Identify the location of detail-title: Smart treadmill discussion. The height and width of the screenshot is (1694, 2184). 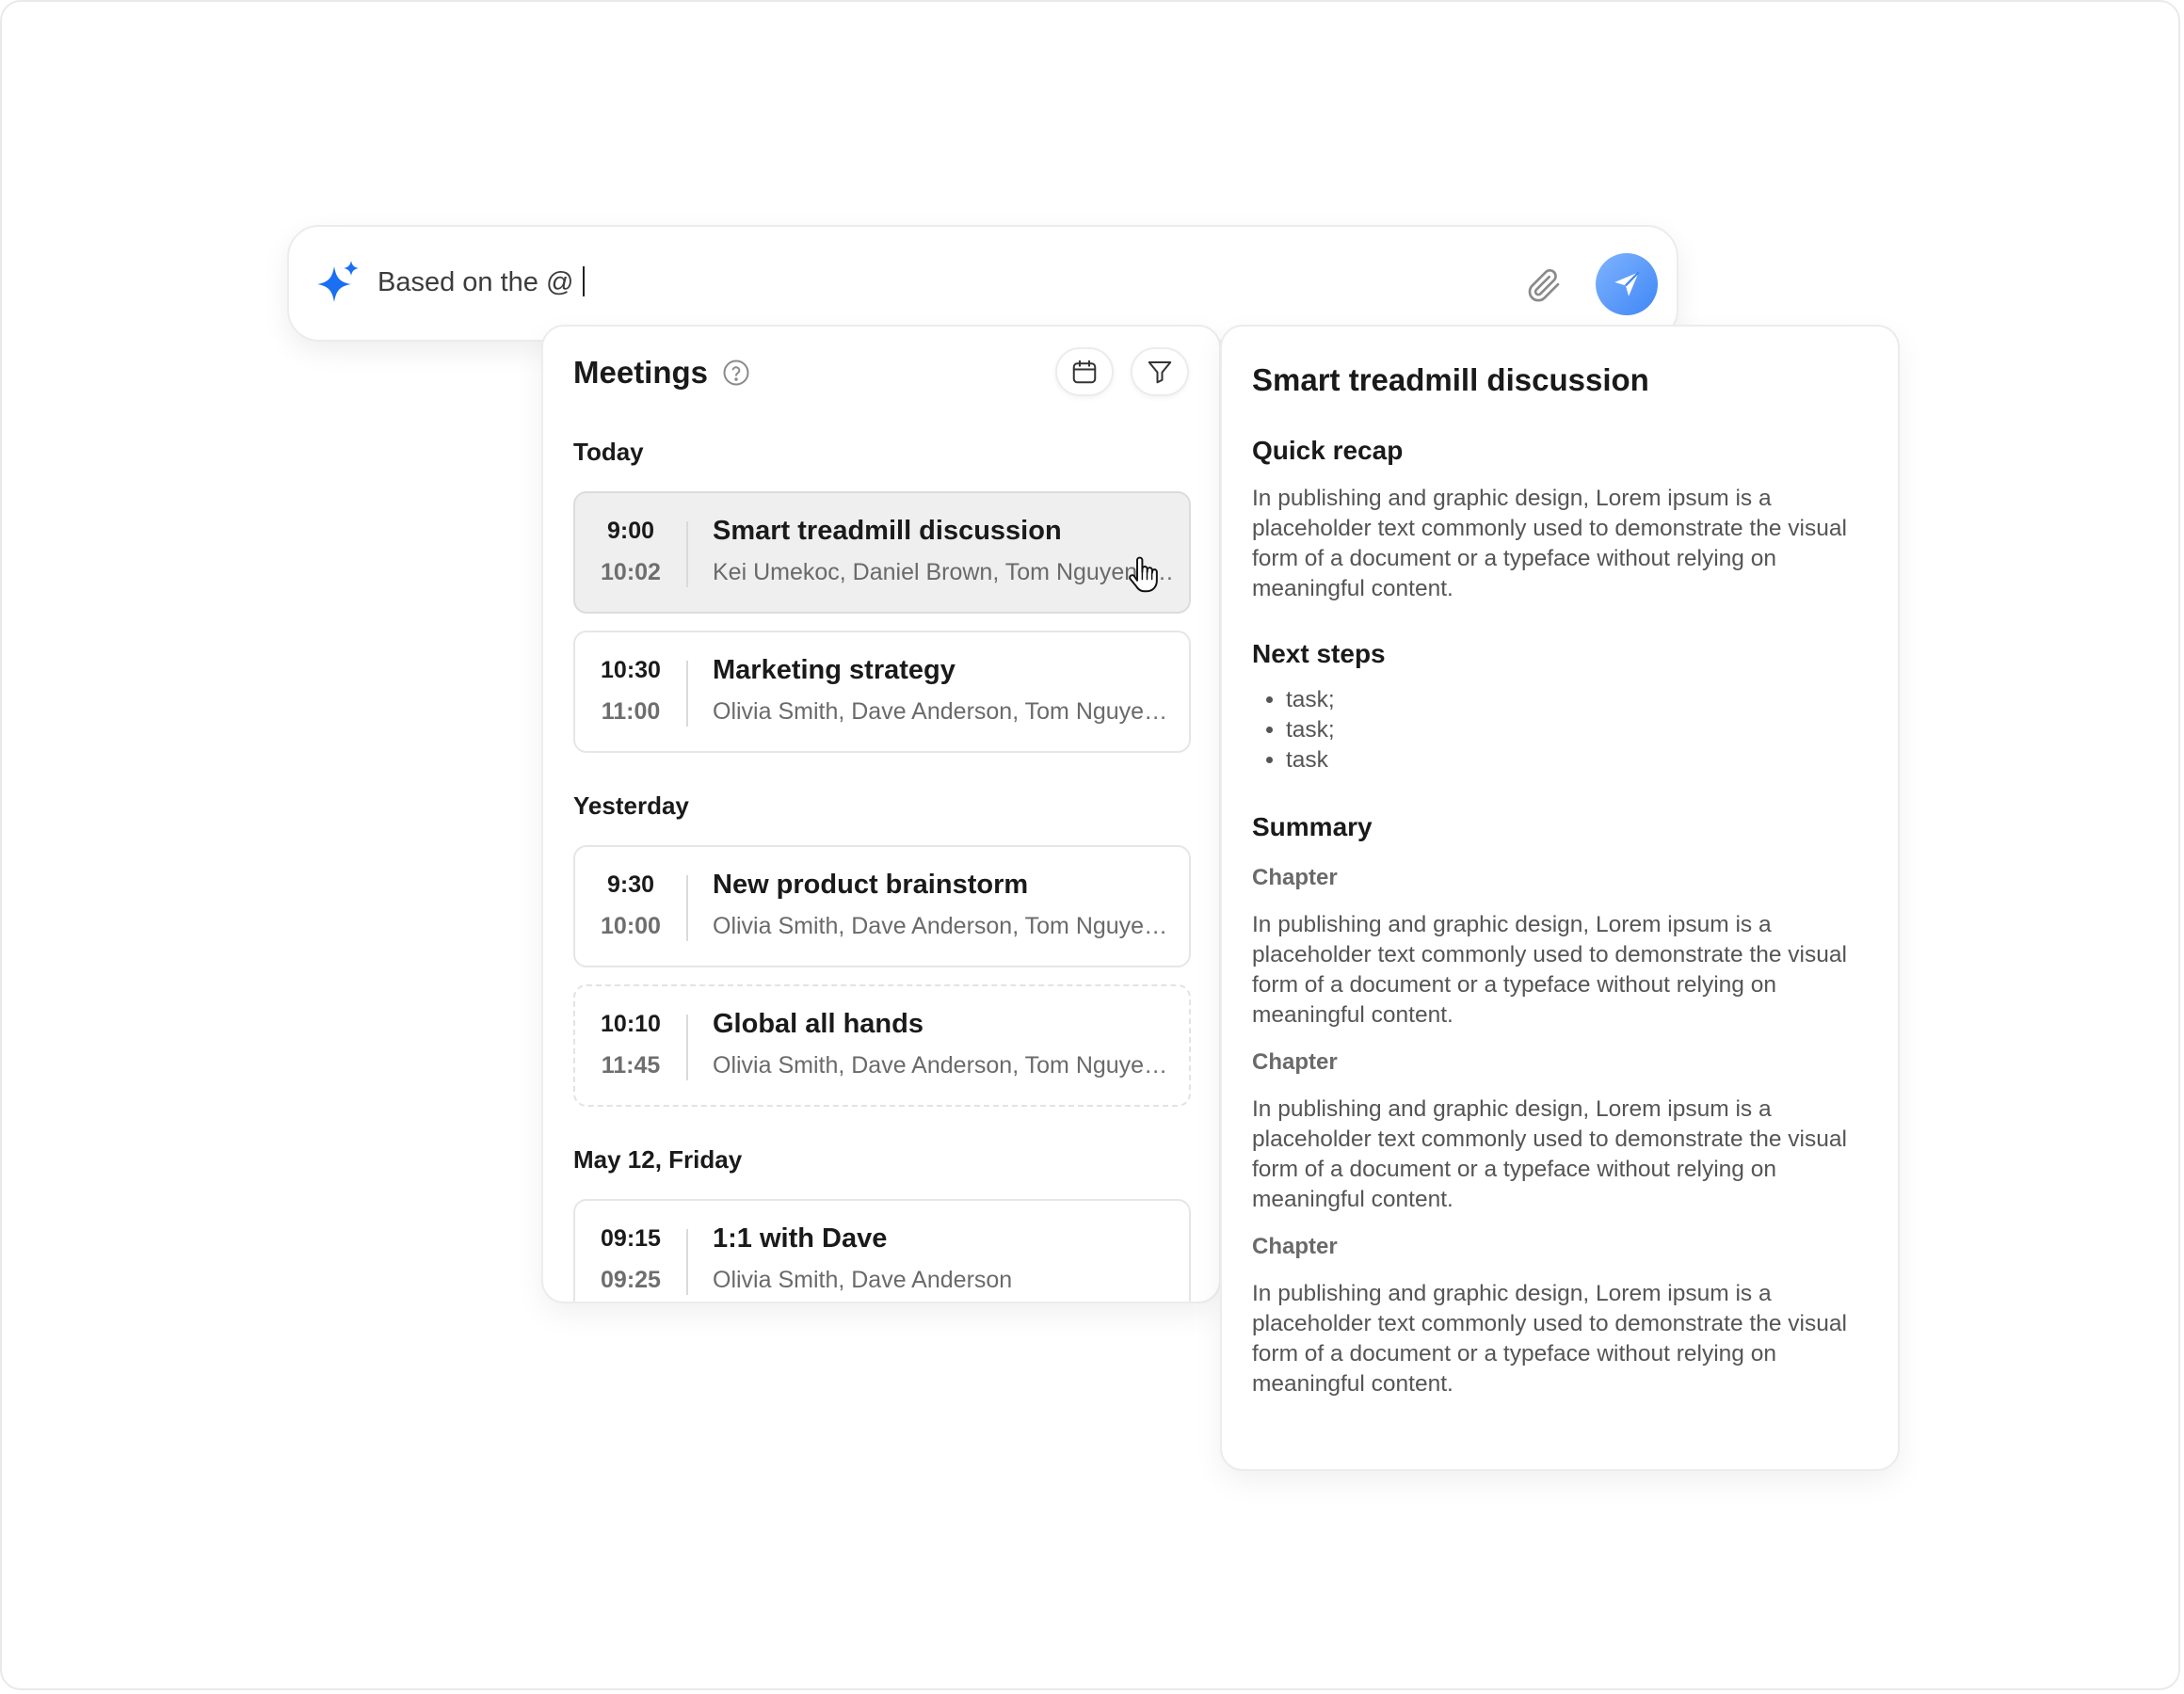
(1450, 379).